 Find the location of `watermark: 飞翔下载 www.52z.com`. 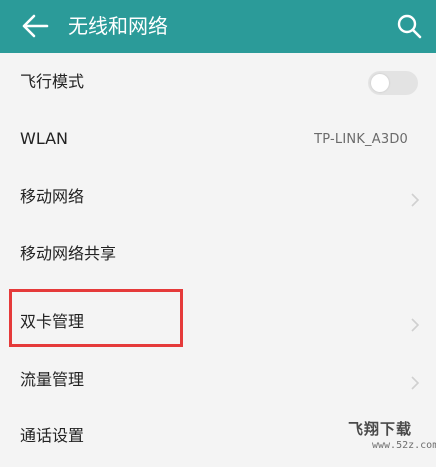

watermark: 飞翔下载 www.52z.com is located at coordinates (390, 439).